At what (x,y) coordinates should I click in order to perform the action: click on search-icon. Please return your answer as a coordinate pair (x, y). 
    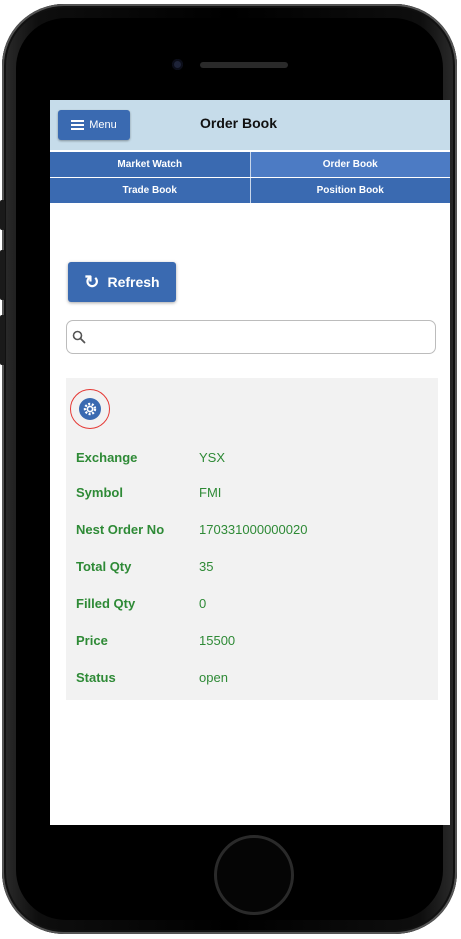
    Looking at the image, I should click on (79, 337).